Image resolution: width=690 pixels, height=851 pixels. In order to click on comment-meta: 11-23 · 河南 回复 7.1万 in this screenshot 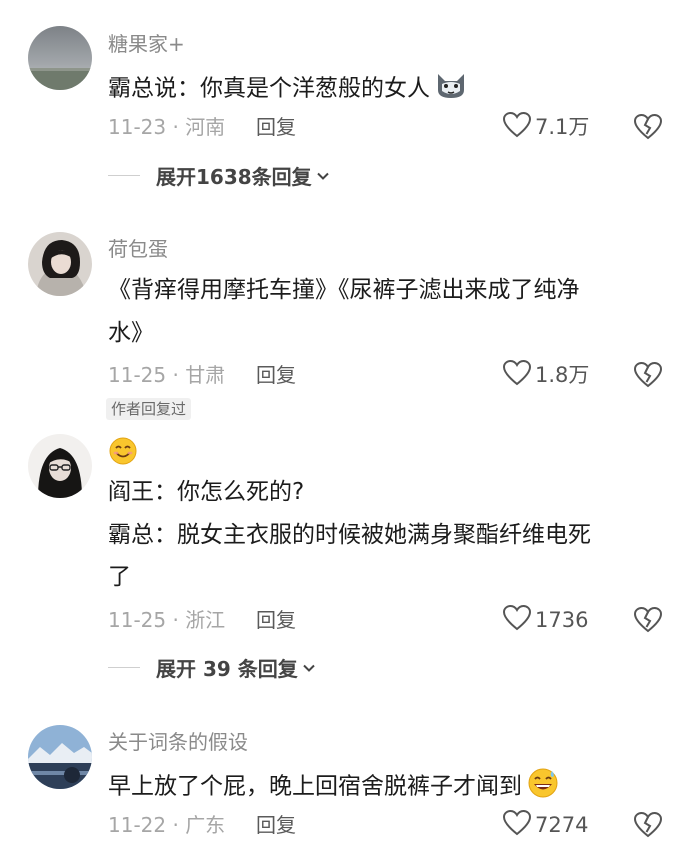, I will do `click(385, 126)`.